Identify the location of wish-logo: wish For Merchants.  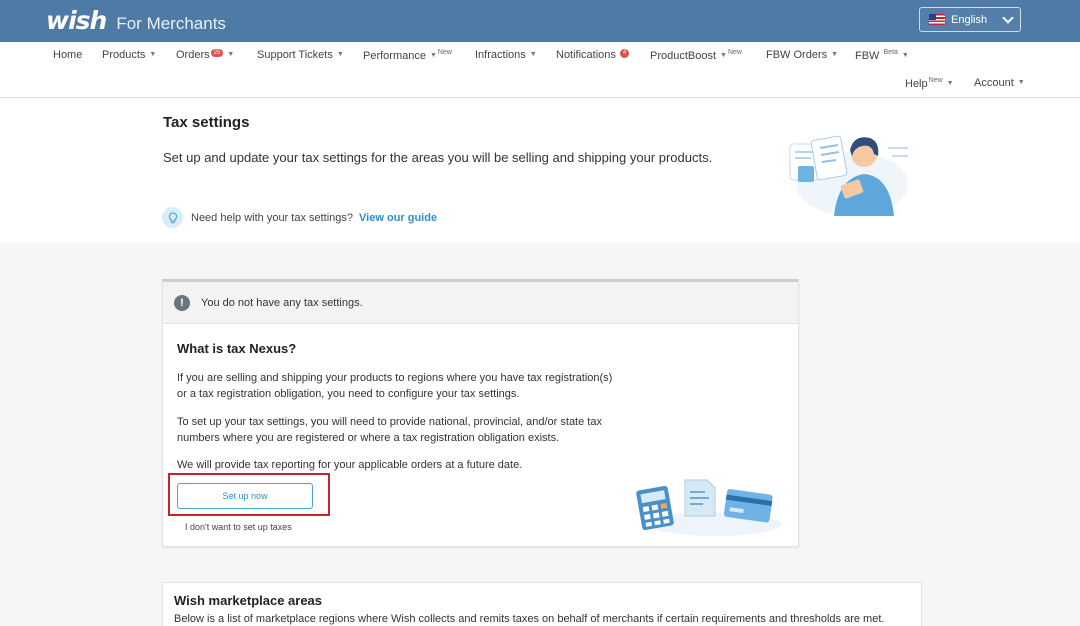
(136, 20).